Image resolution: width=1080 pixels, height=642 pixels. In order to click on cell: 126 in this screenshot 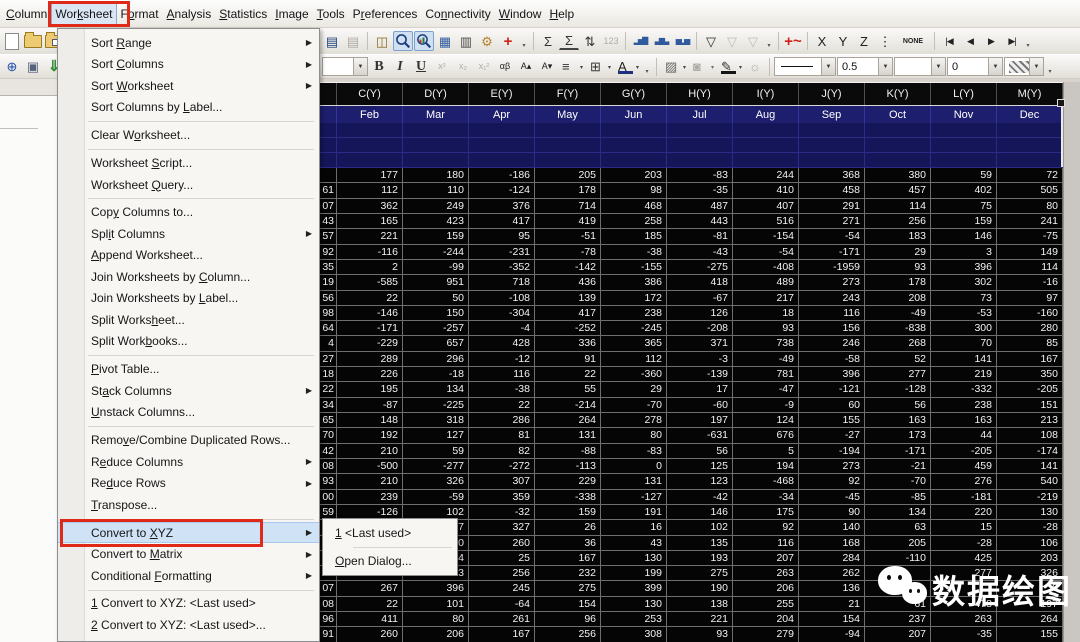, I will do `click(700, 313)`.